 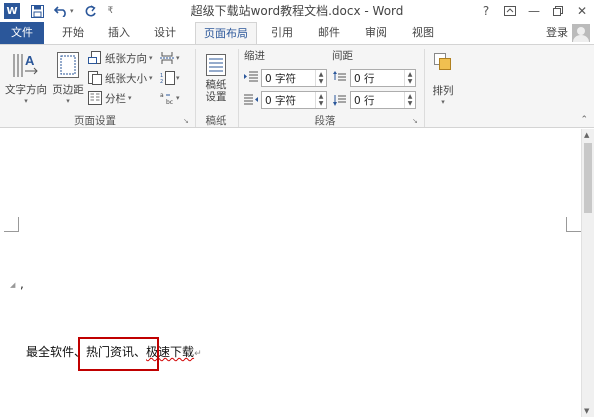 What do you see at coordinates (165, 33) in the screenshot?
I see `tab-design: 设计` at bounding box center [165, 33].